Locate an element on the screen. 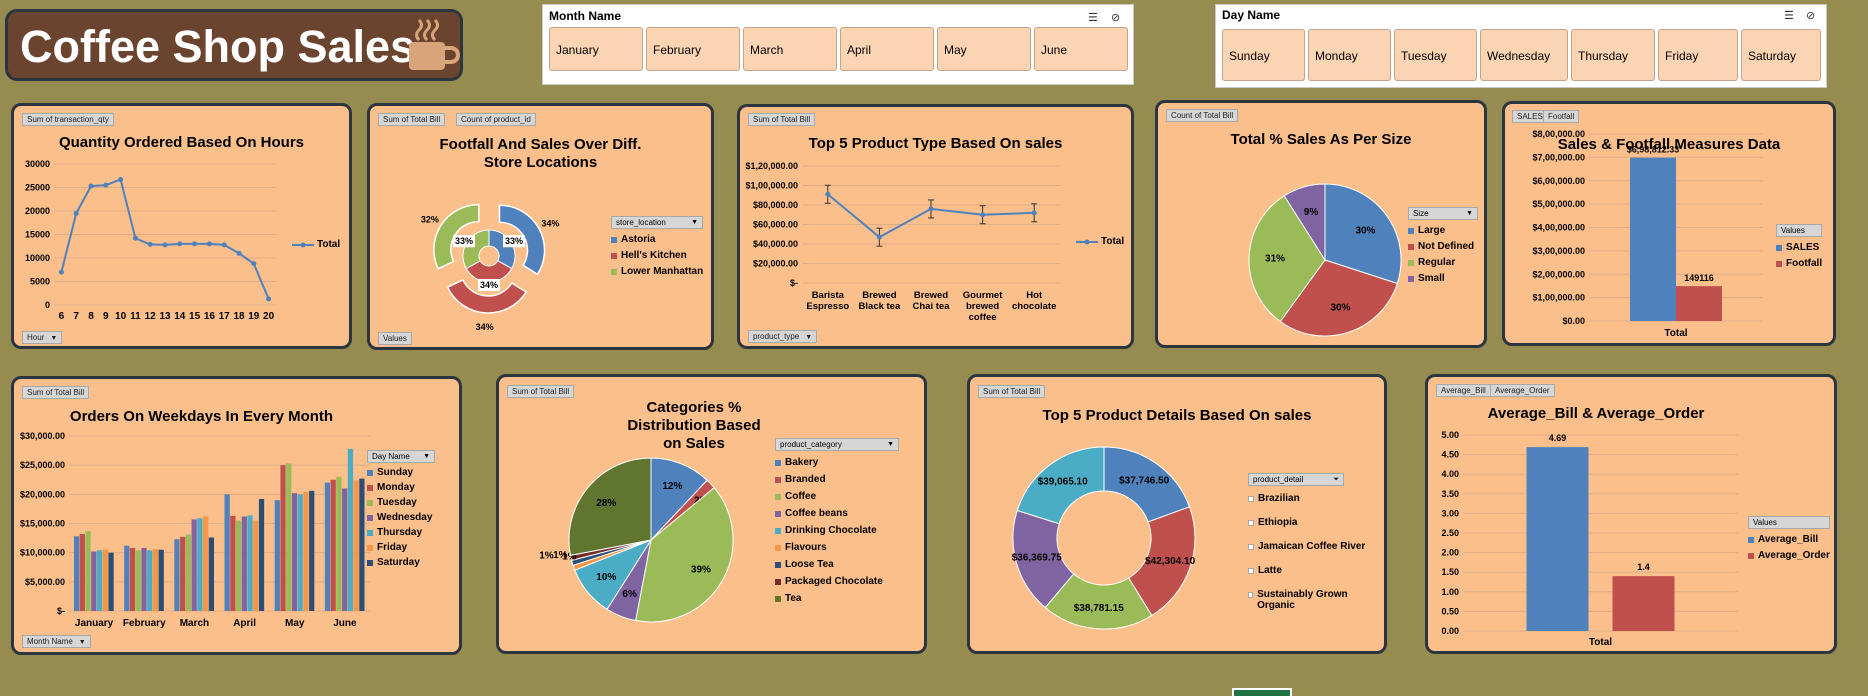 The image size is (1868, 696). axis-button-hour: Hour ▼ is located at coordinates (42, 337).